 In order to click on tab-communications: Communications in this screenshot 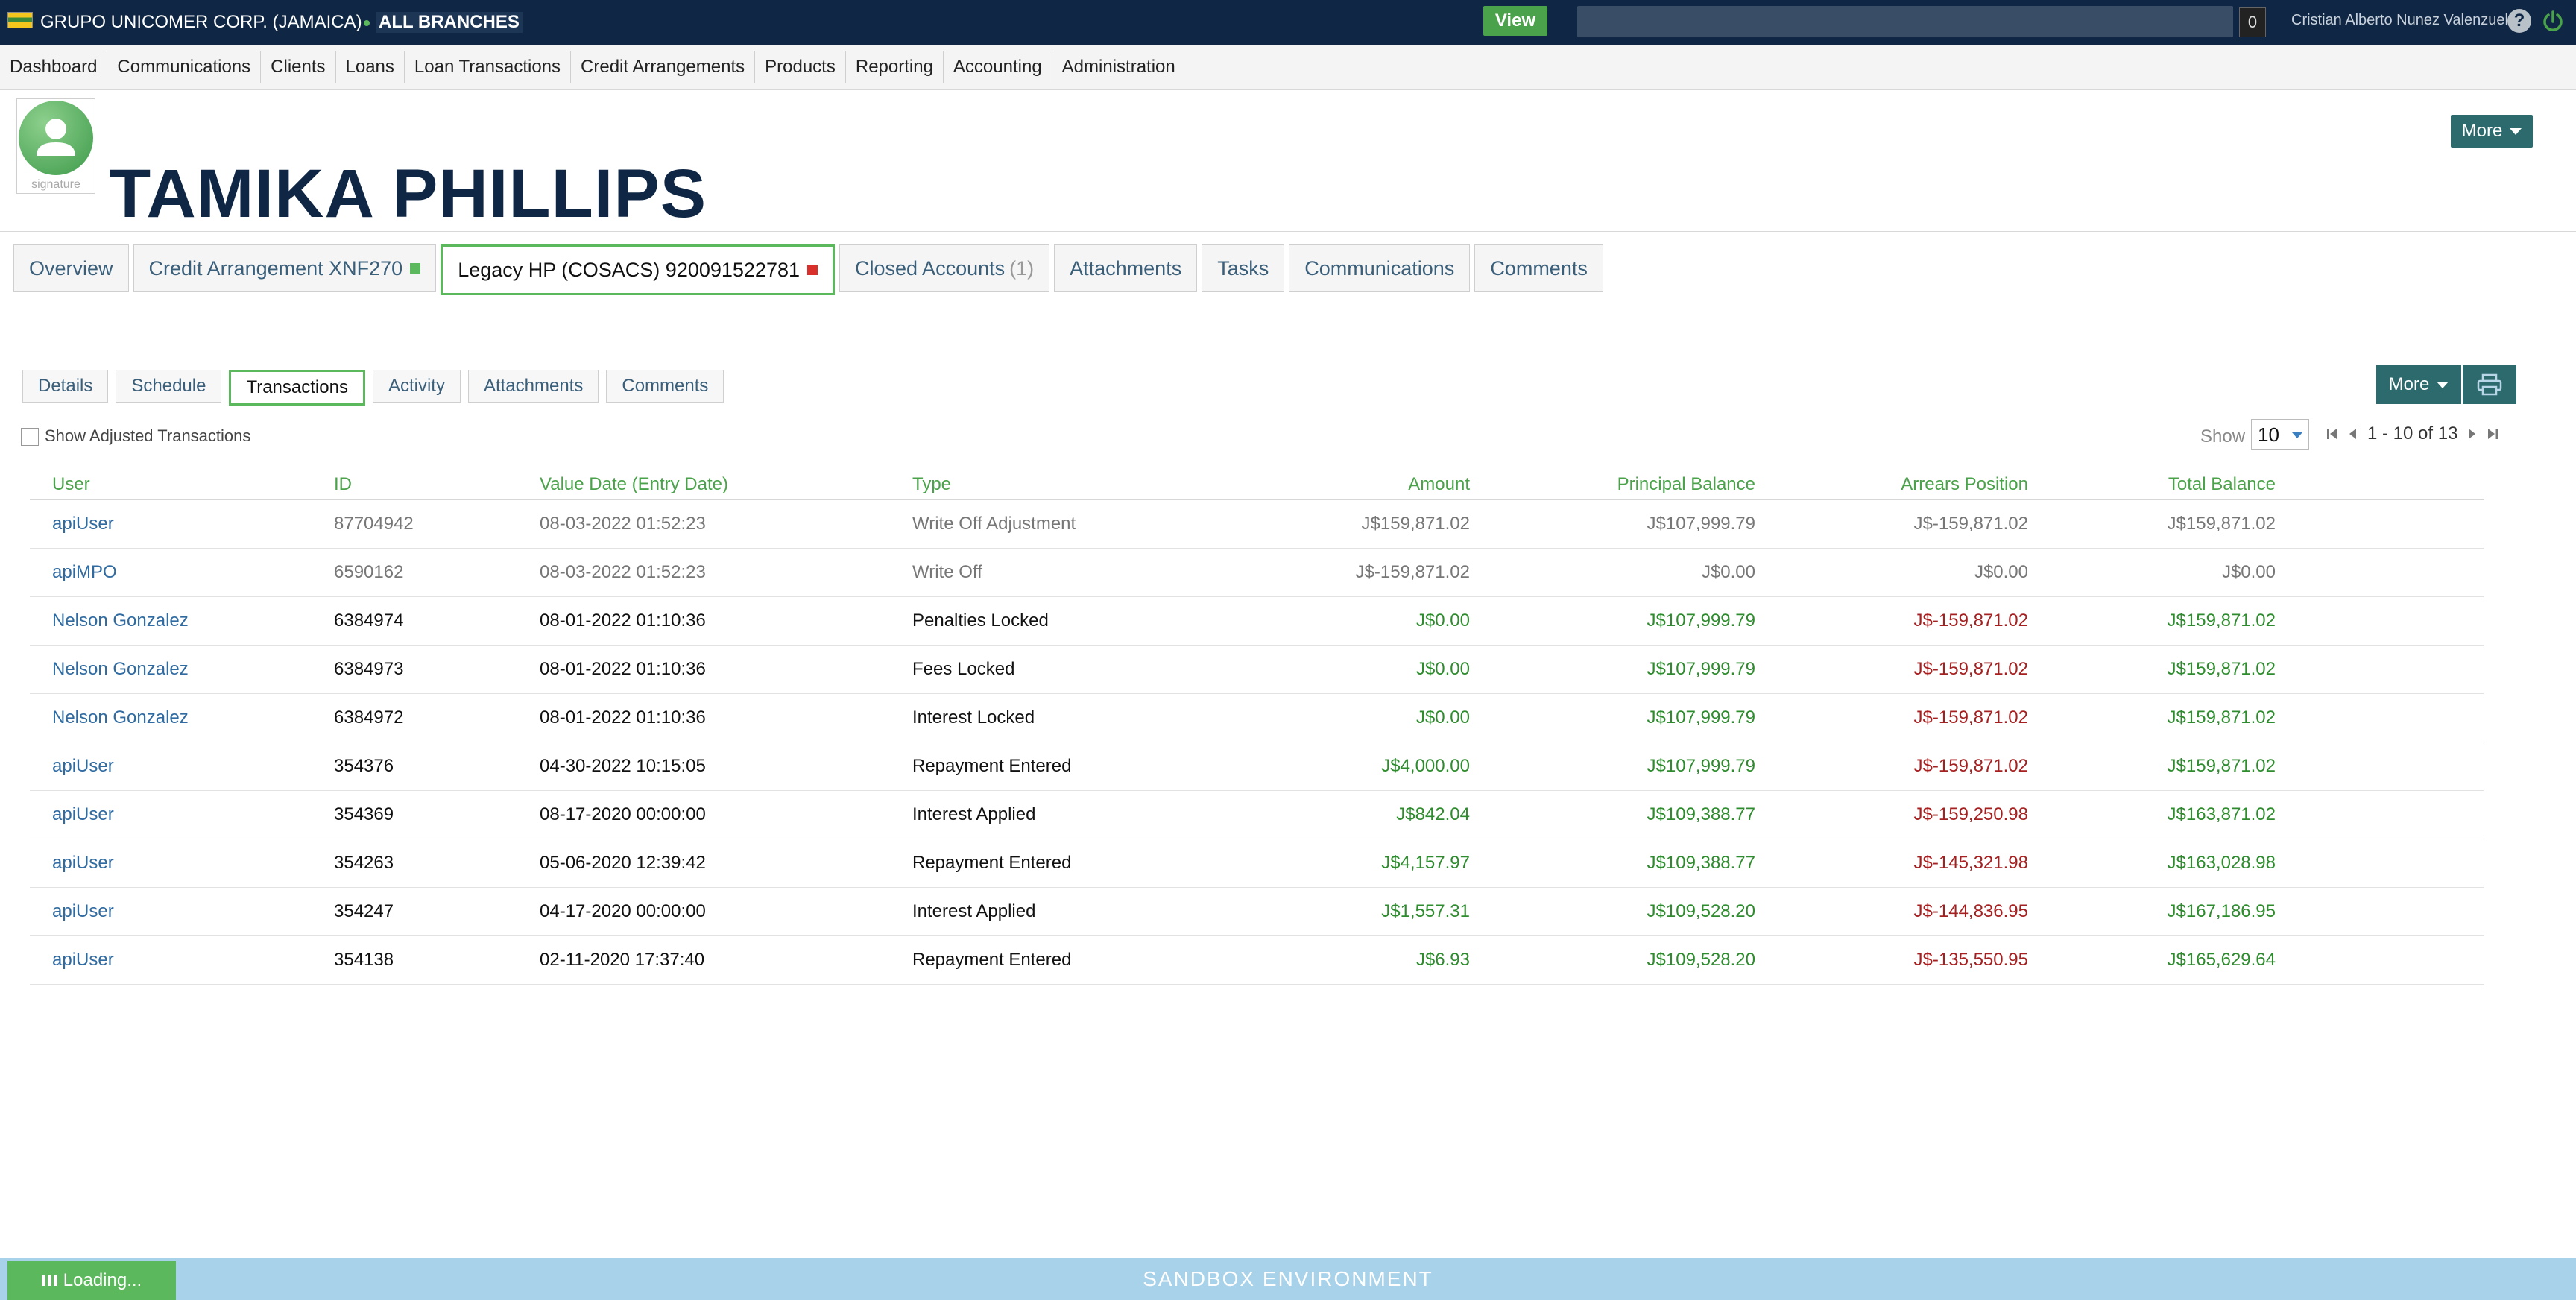, I will do `click(1380, 268)`.